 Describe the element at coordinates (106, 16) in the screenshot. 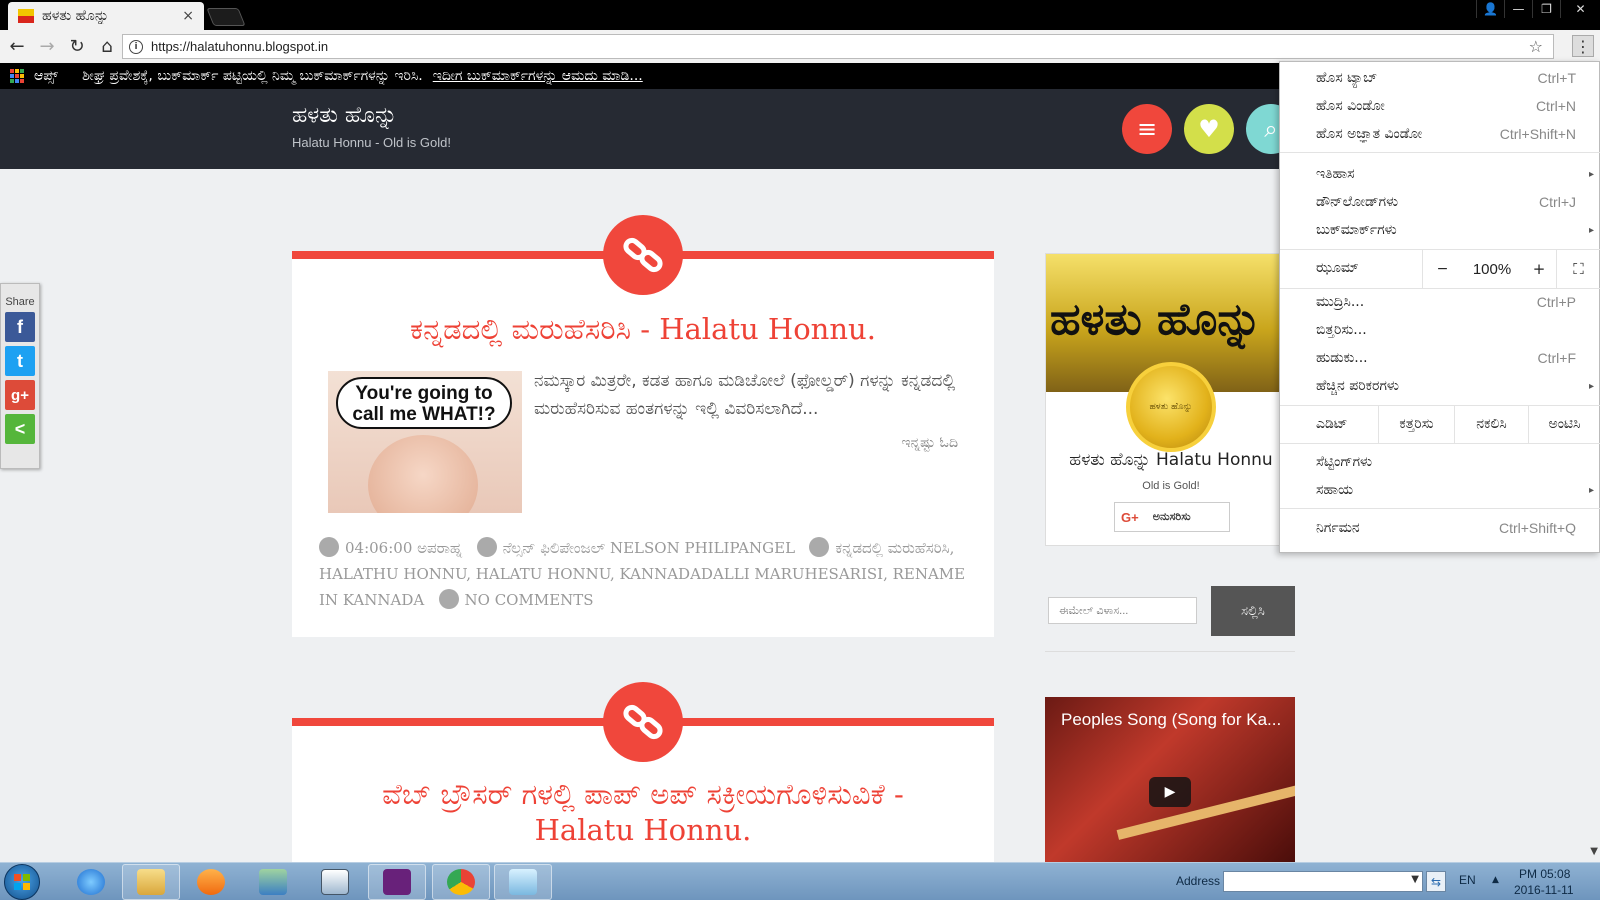

I see `browser-tab: ಹಳತು ಹೊನ್ನು ×` at that location.